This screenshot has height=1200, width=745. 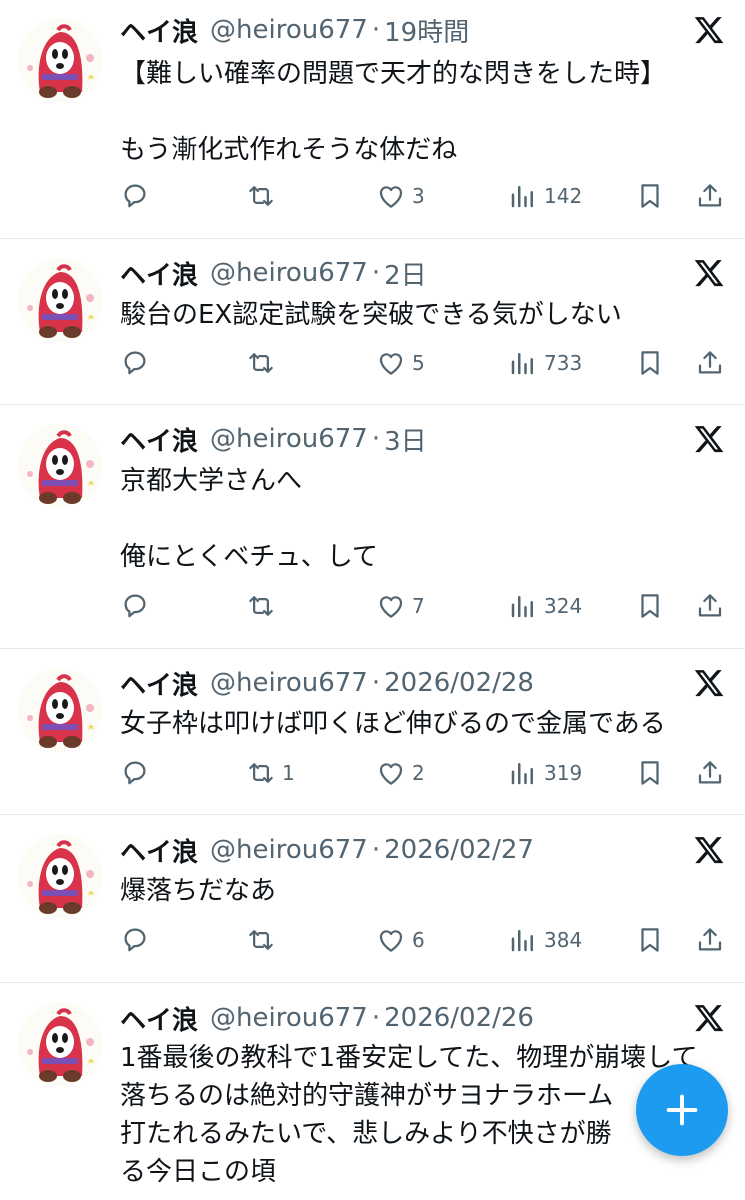 I want to click on tweet-header: ヘイ浪 @heirou677 · 2026/02/27, so click(x=327, y=850).